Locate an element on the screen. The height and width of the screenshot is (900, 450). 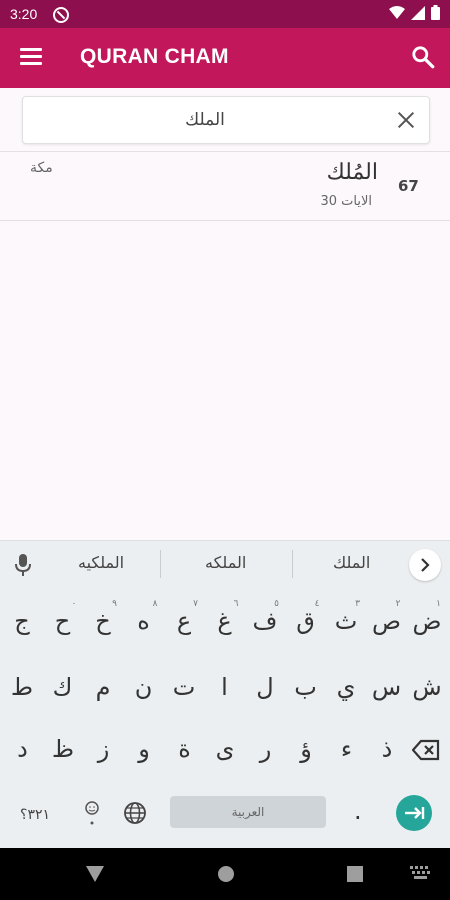
key: ث٣ is located at coordinates (346, 617).